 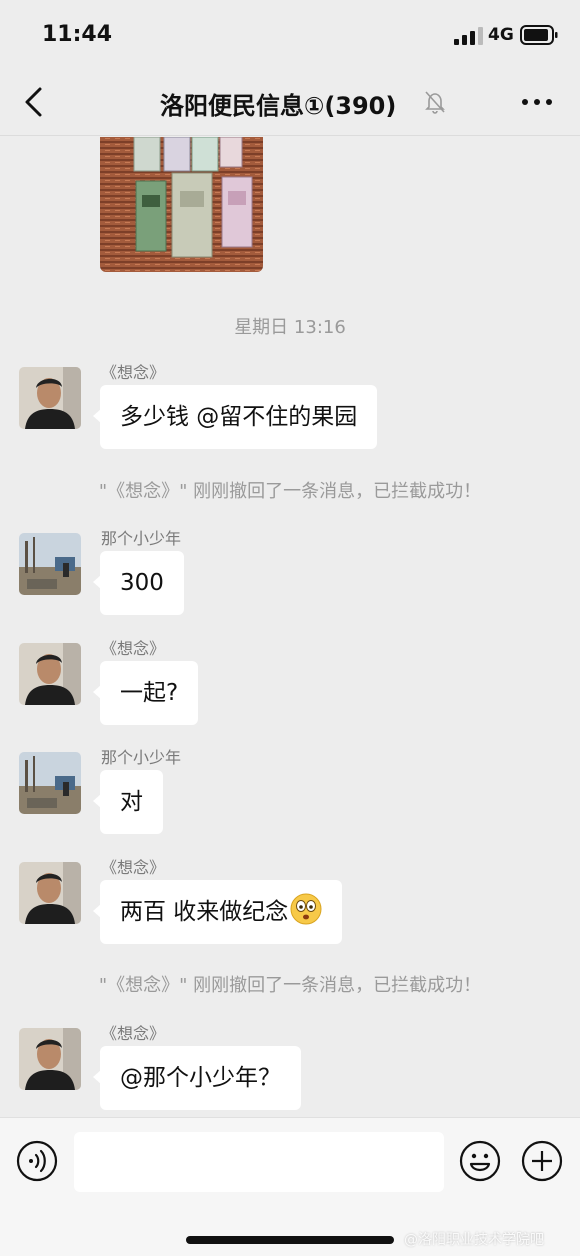 I want to click on battery-icon, so click(x=539, y=35).